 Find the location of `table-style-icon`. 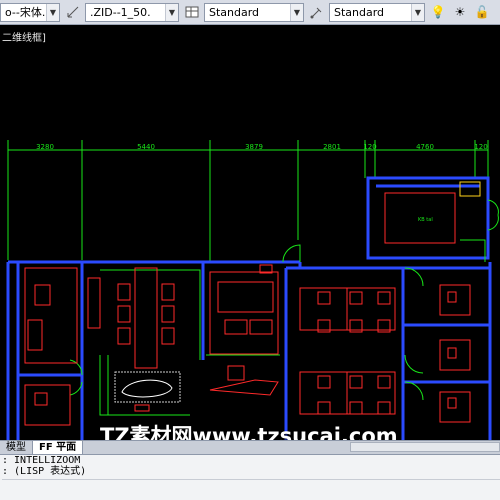

table-style-icon is located at coordinates (192, 12).